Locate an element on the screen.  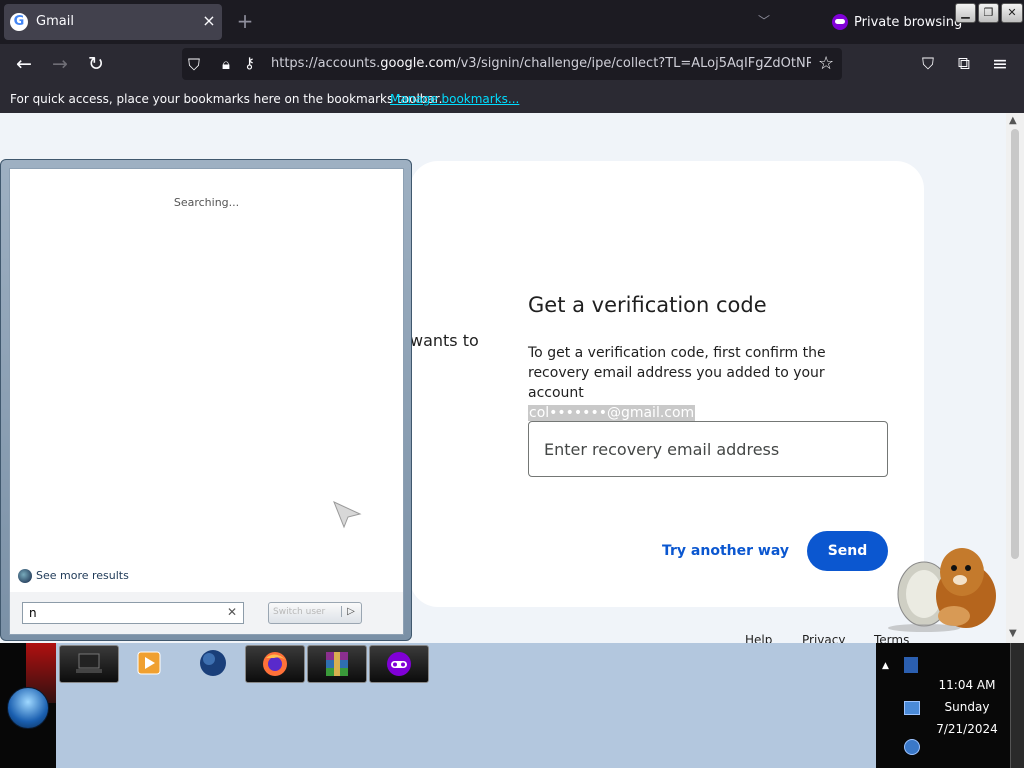
lock-icon: 🔒︎ is located at coordinates (226, 64).